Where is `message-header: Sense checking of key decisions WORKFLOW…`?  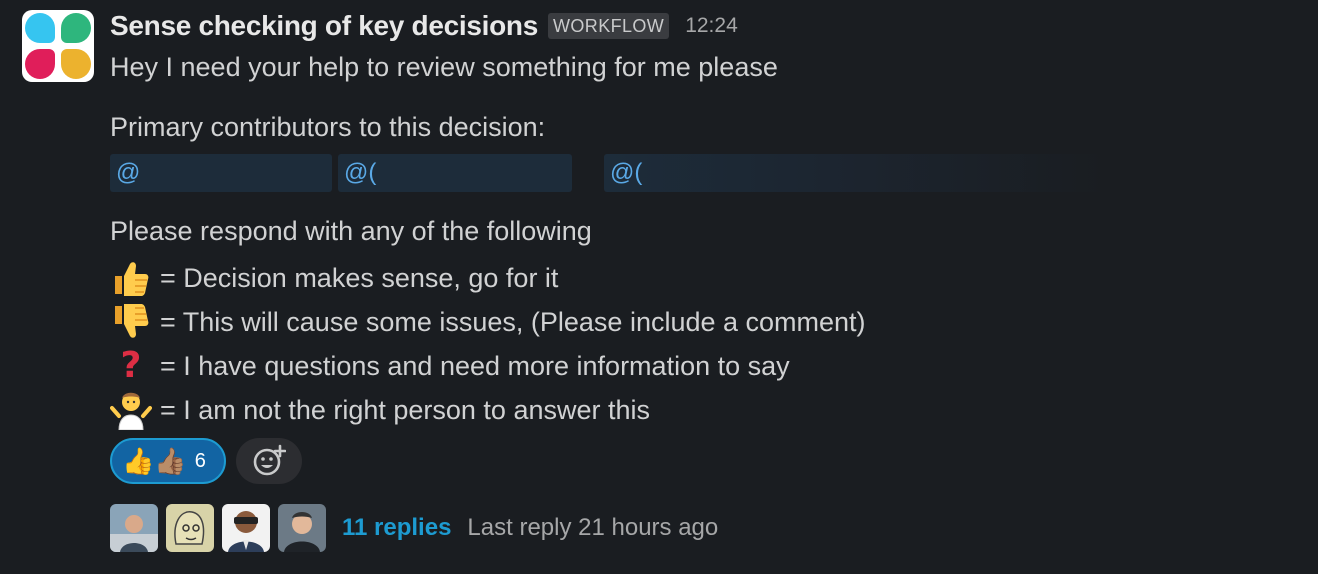 message-header: Sense checking of key decisions WORKFLOW… is located at coordinates (424, 26).